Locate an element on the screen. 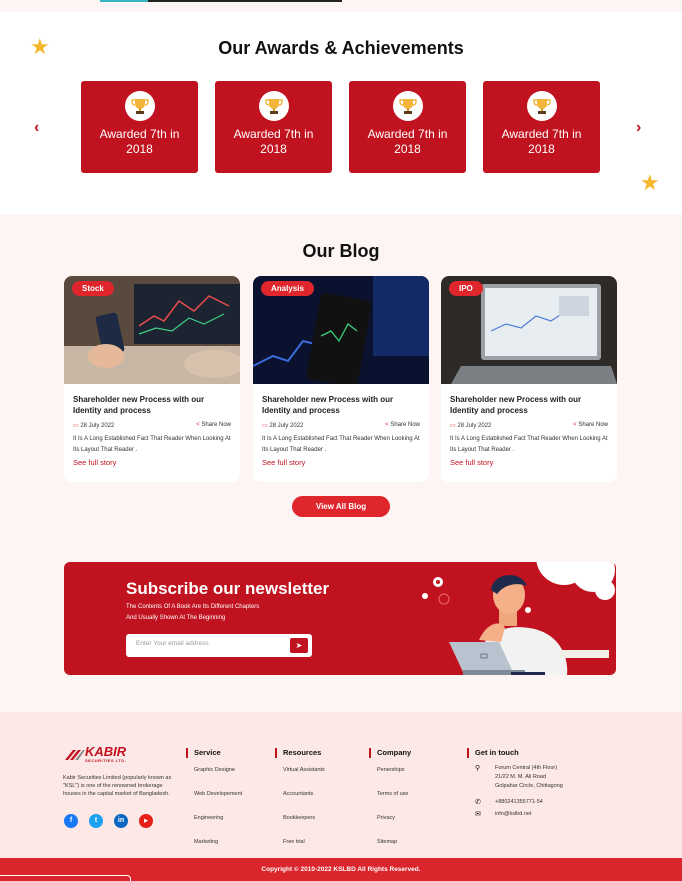  logo-text: KABIR SECURITIES LTD. is located at coordinates (106, 754).